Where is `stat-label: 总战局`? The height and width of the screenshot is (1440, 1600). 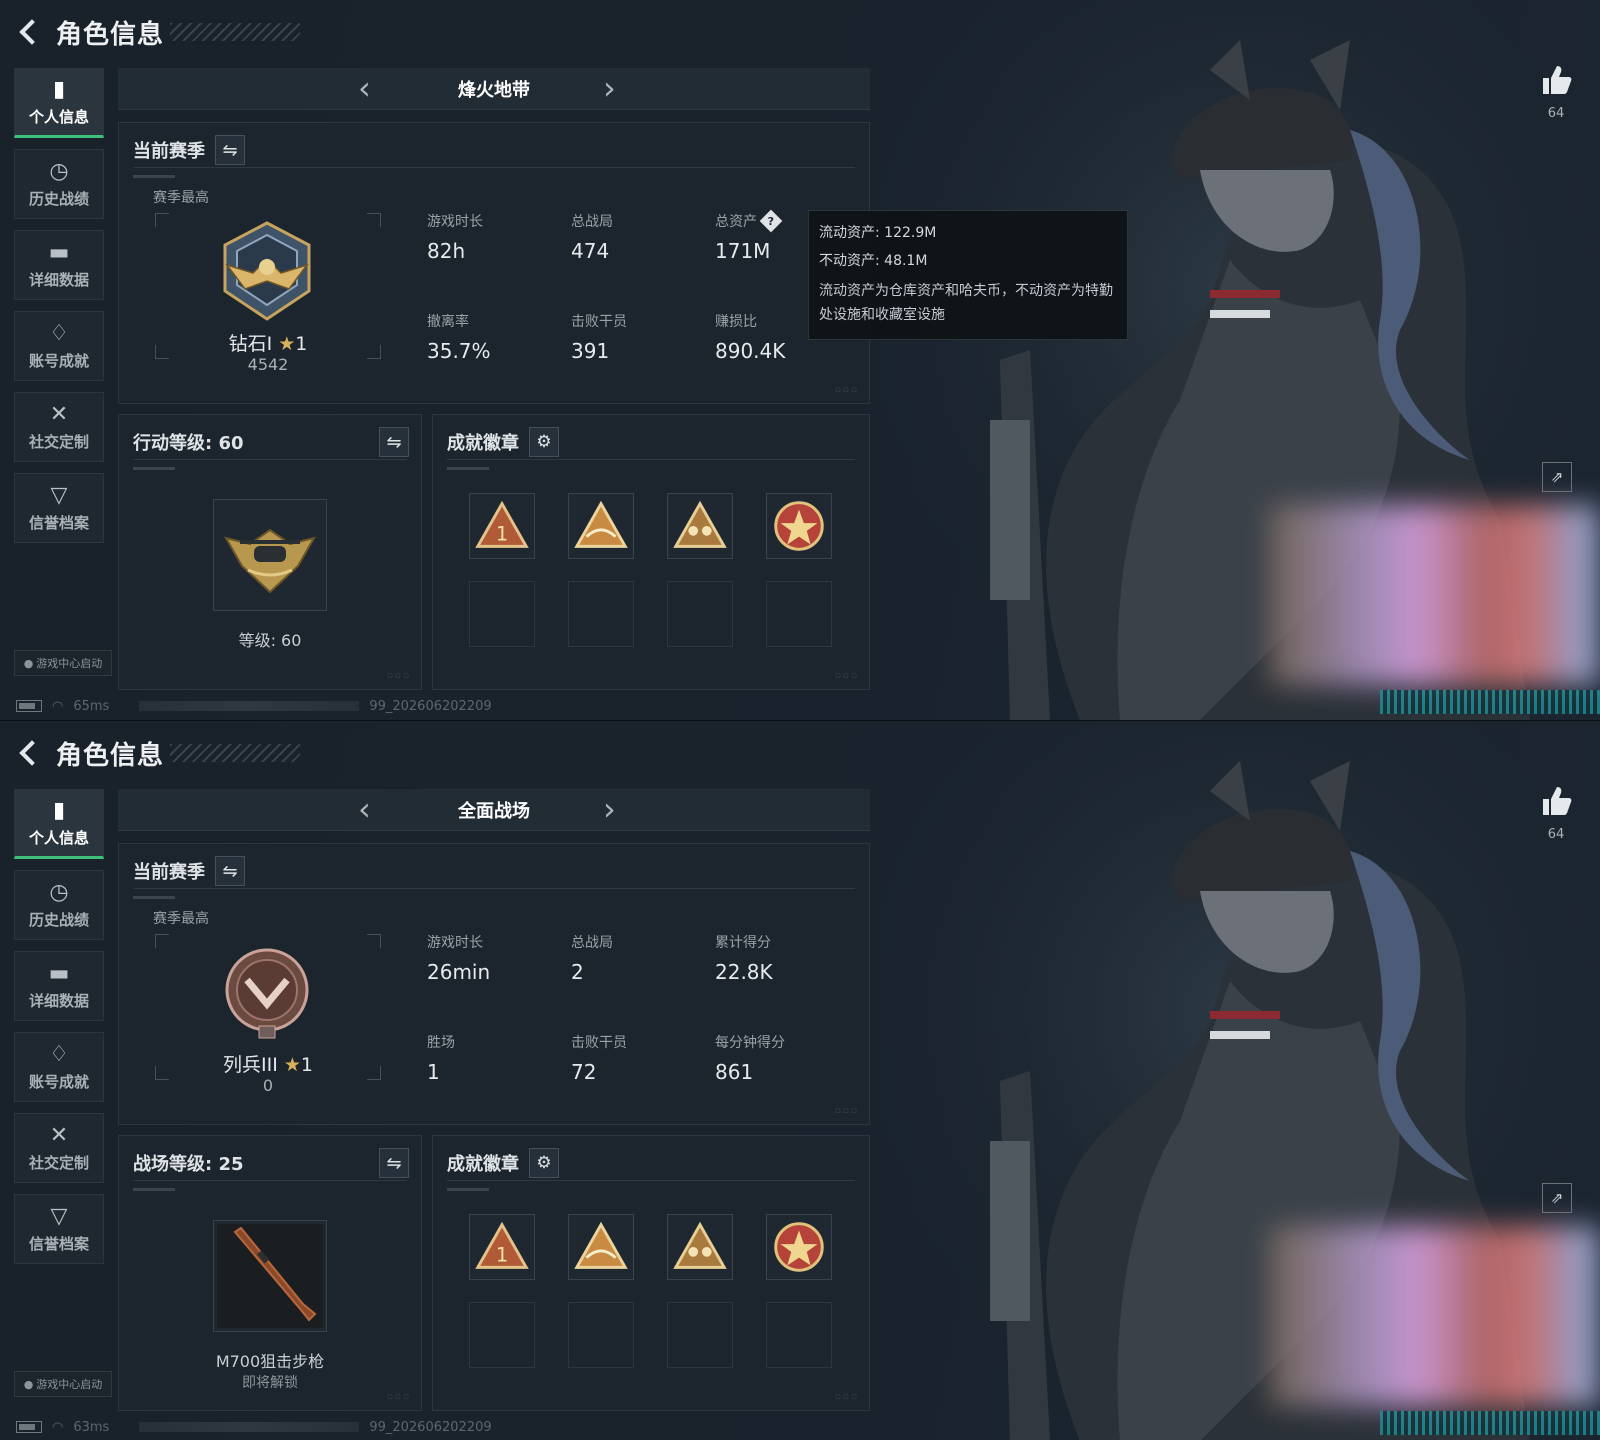 stat-label: 总战局 is located at coordinates (592, 943).